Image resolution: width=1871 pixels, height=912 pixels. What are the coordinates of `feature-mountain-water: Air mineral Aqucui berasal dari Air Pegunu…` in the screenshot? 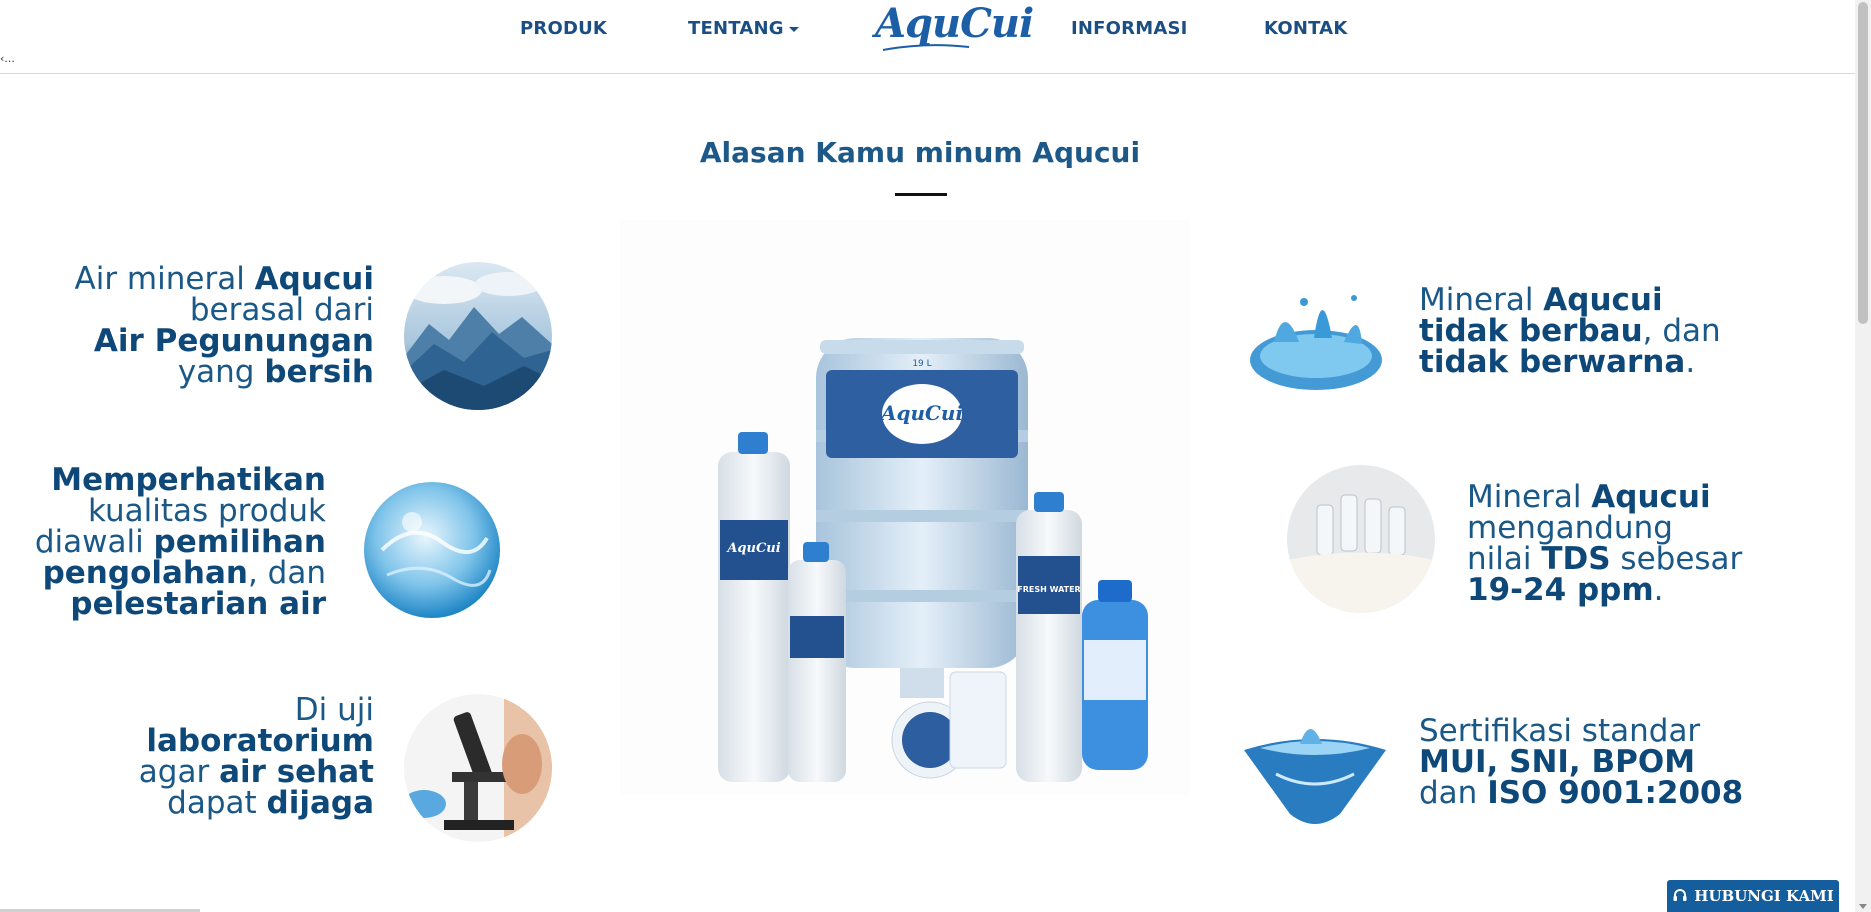 It's located at (225, 326).